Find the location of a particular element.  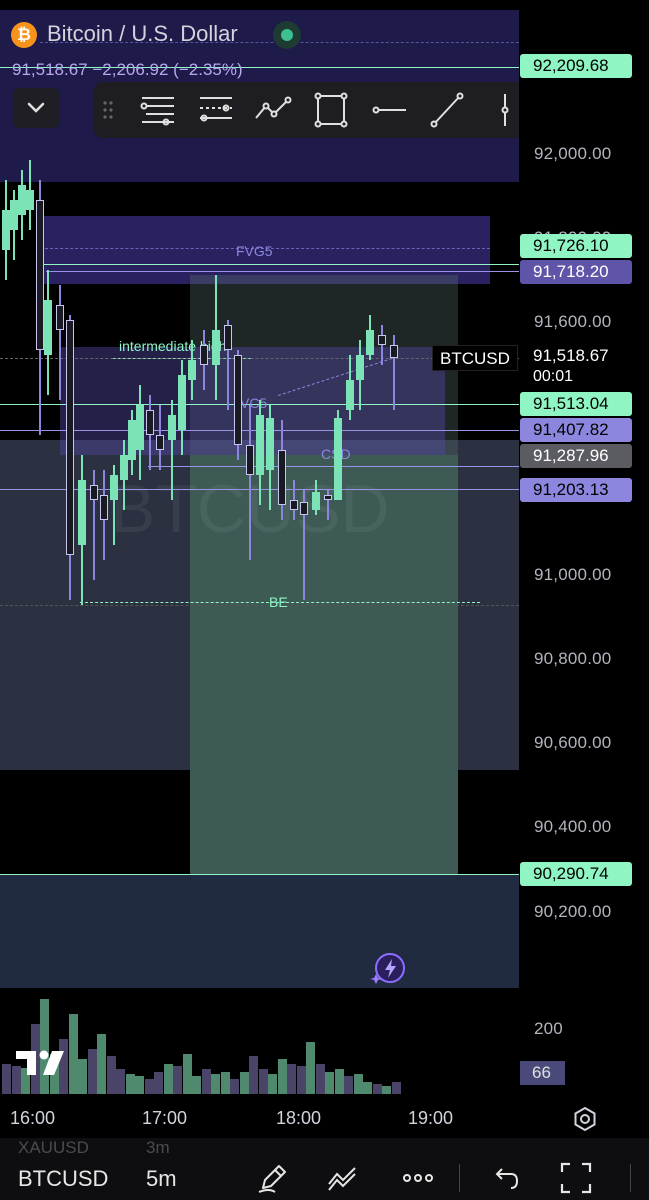

vc-label: VC5 is located at coordinates (254, 403).